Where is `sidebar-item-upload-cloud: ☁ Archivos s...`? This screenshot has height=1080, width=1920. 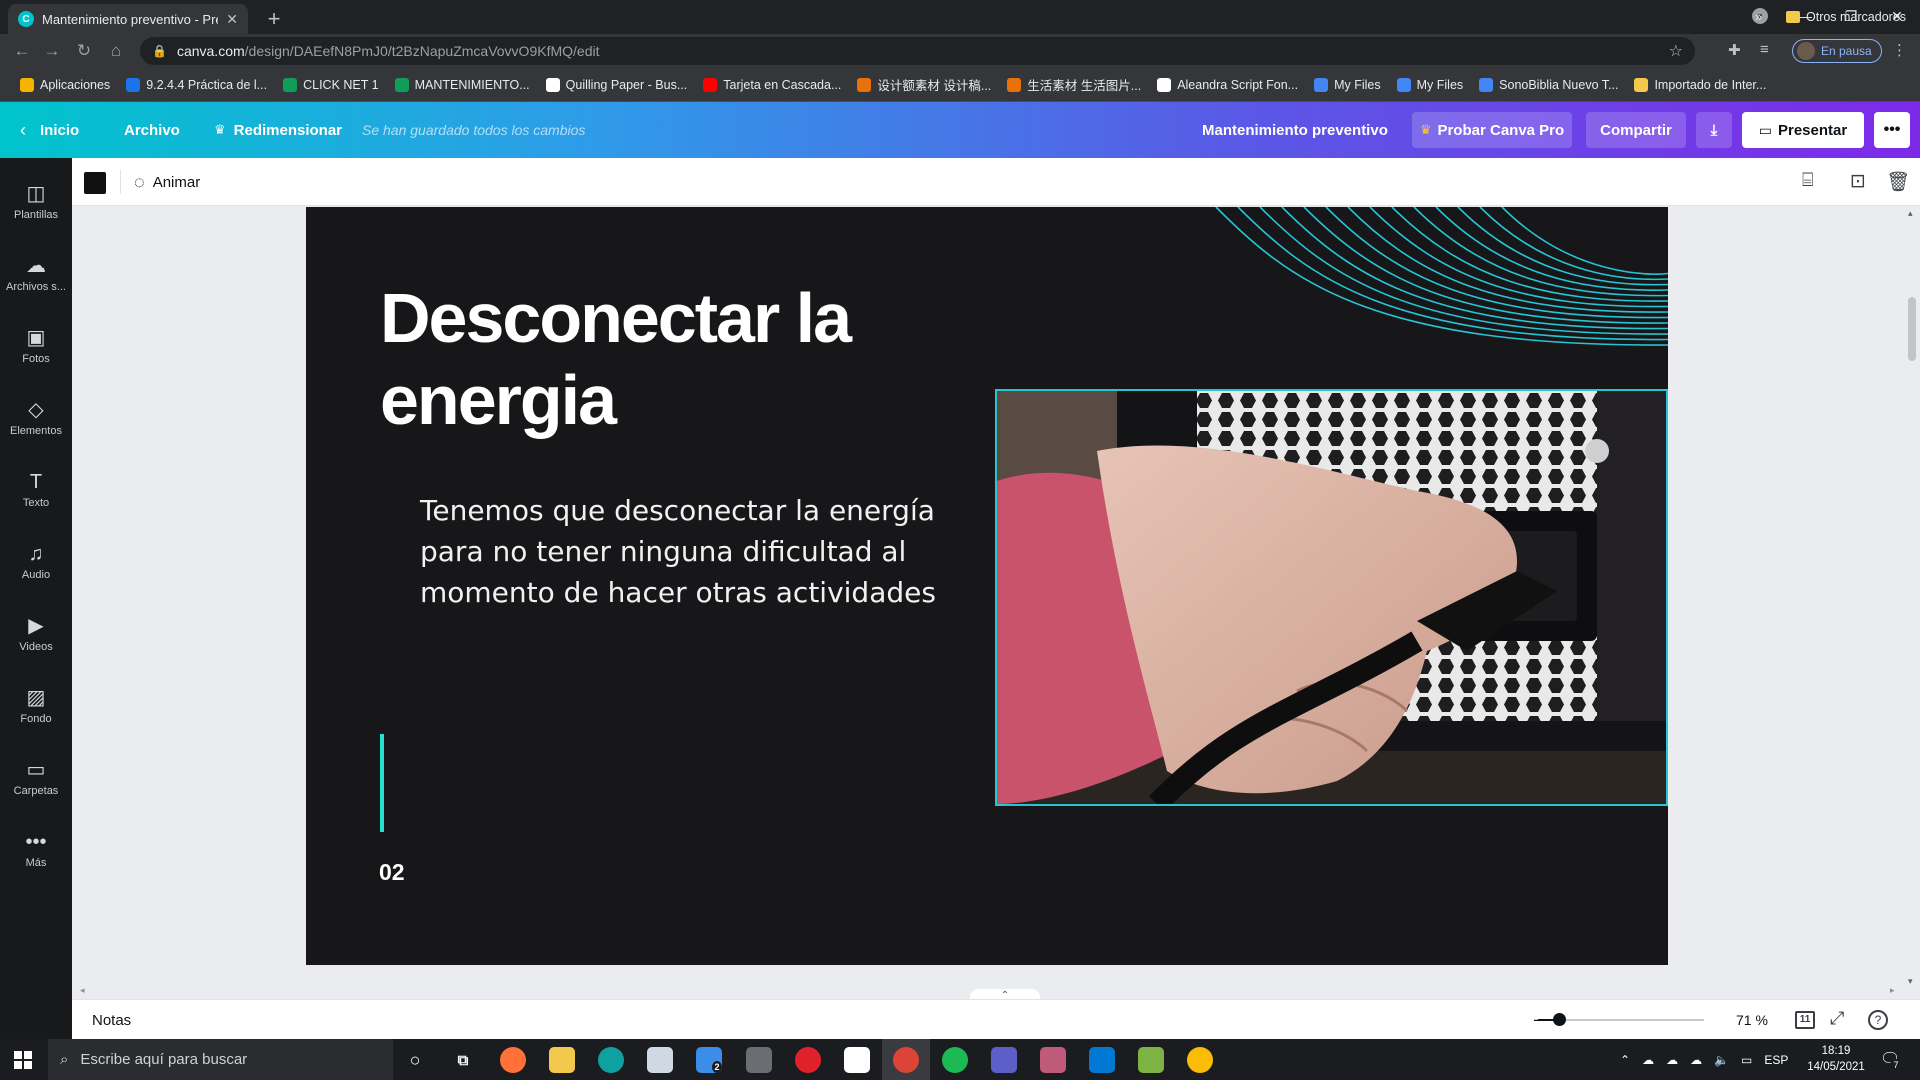
sidebar-item-upload-cloud: ☁ Archivos s... is located at coordinates (36, 274).